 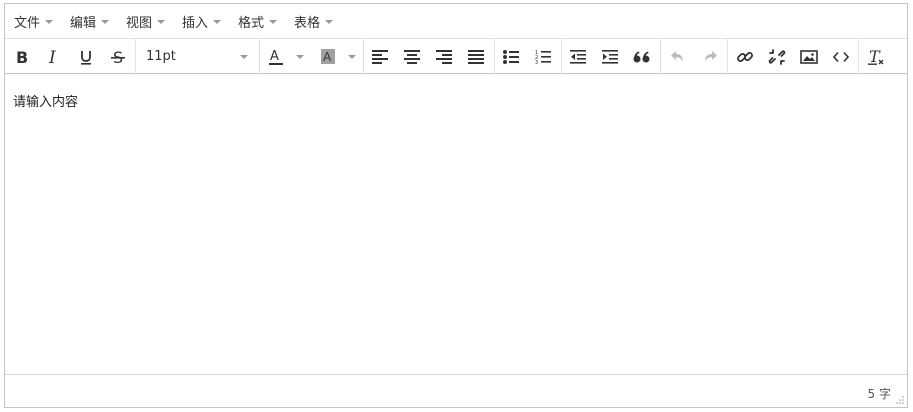 What do you see at coordinates (456, 390) in the screenshot?
I see `statusbar: 5 字` at bounding box center [456, 390].